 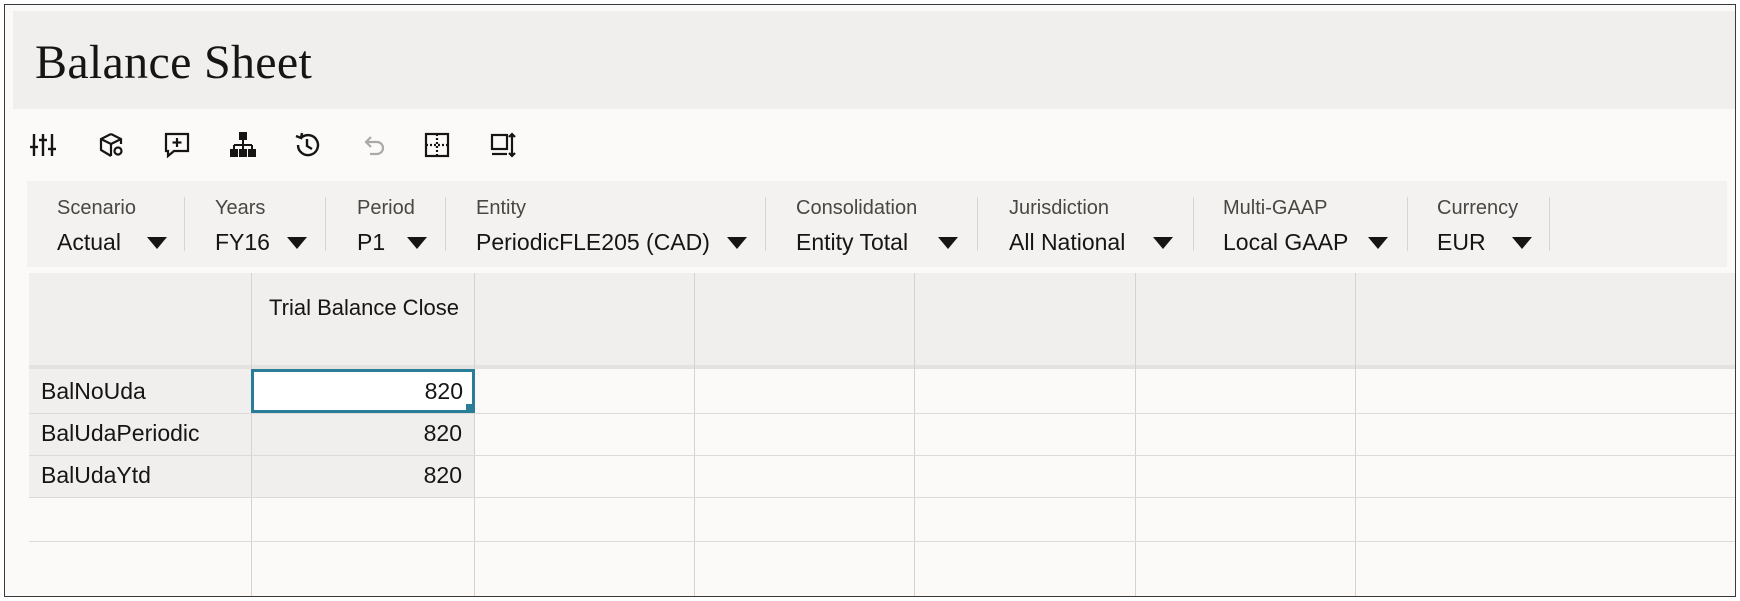 I want to click on undo-icon, so click(x=374, y=146).